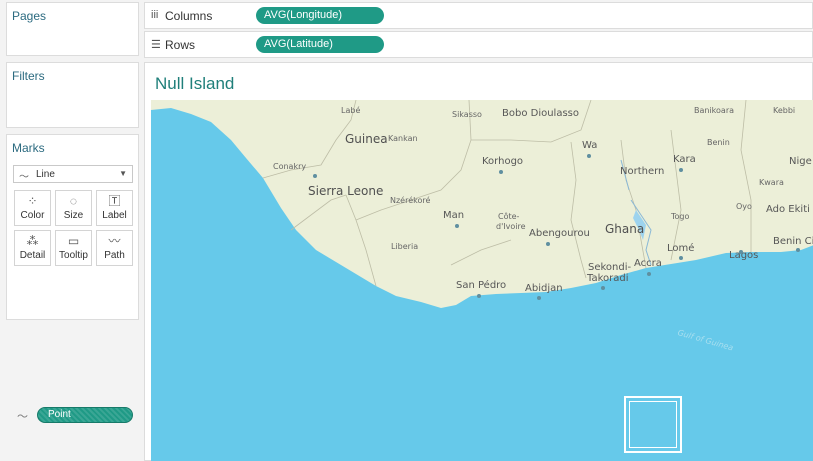  I want to click on size-card-label: Size, so click(73, 215).